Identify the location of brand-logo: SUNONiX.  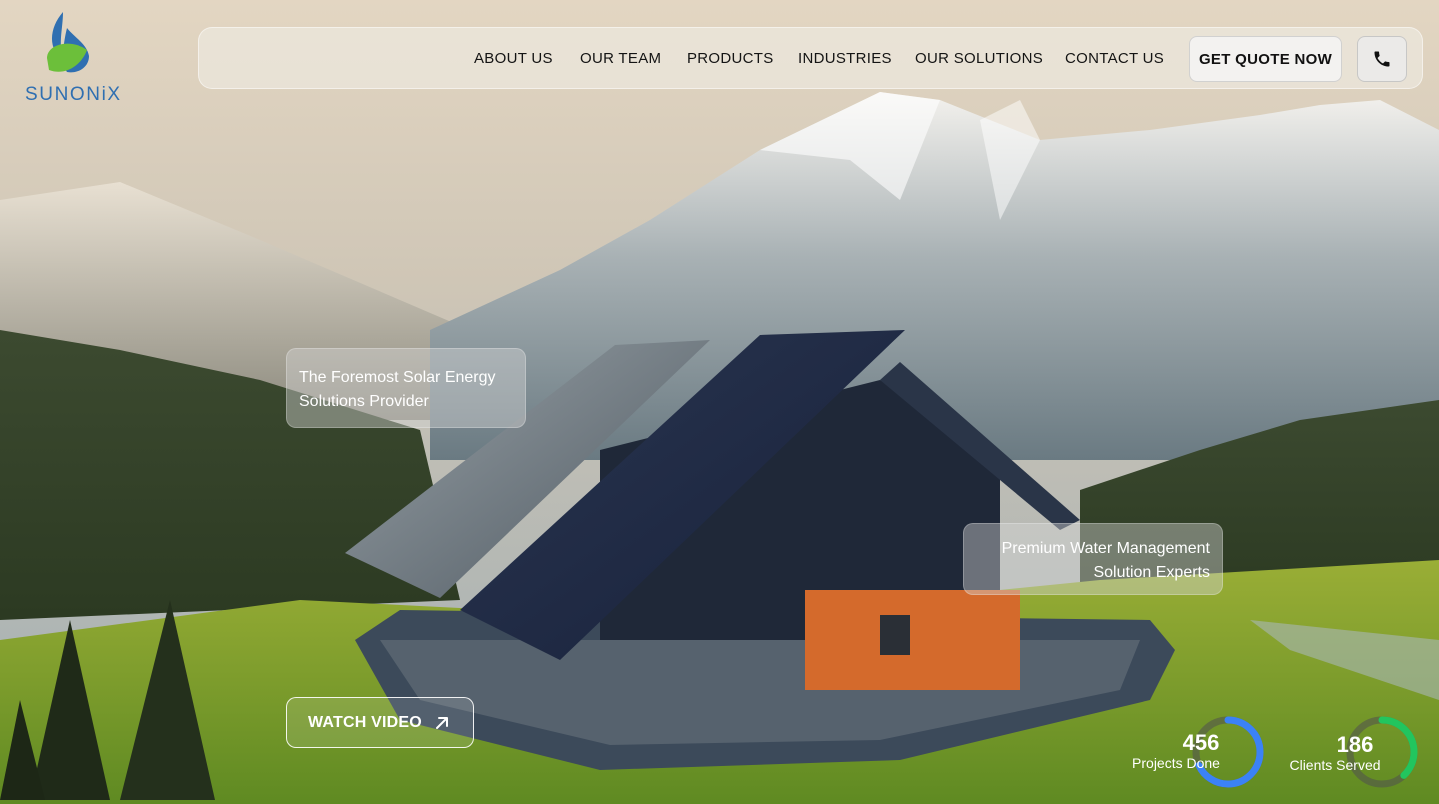
(72, 57).